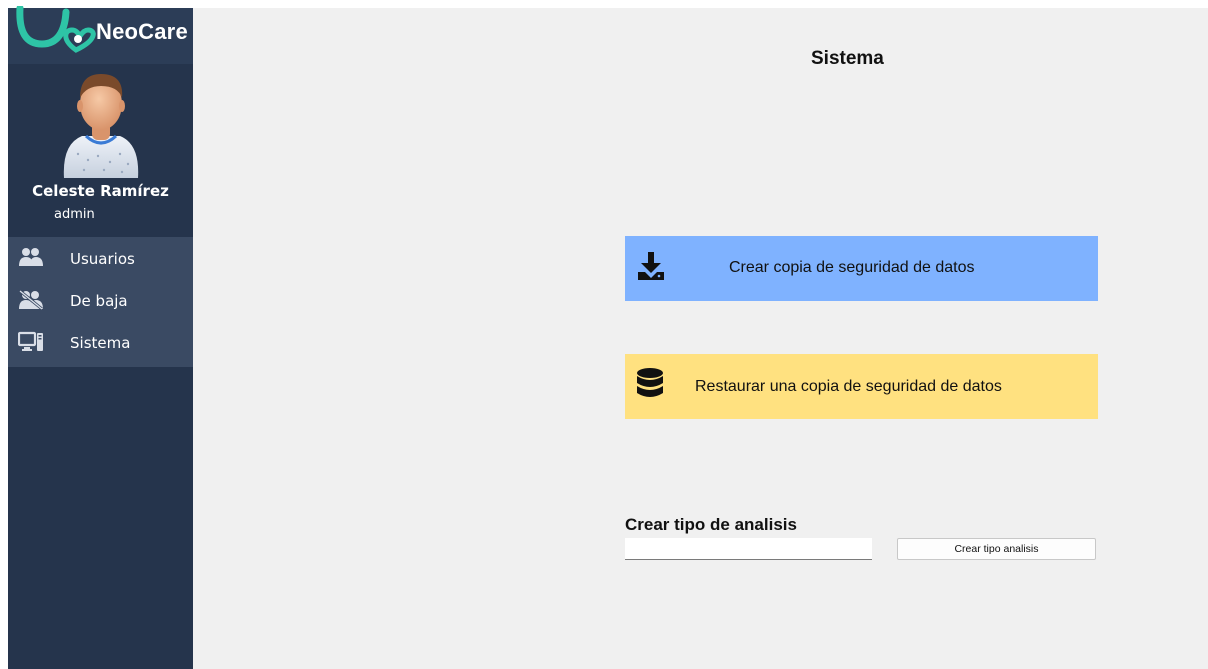 The image size is (1208, 669). I want to click on sidebar-item-sistema: Sistema, so click(100, 342).